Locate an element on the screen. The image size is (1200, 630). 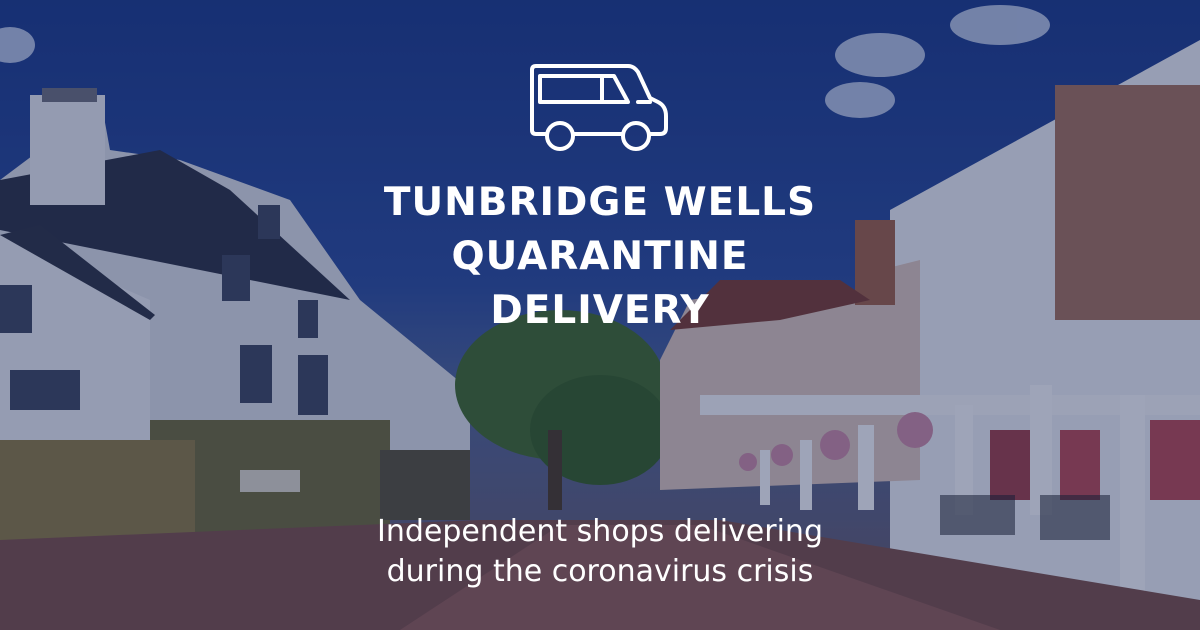
title-line-2: QUARANTINE is located at coordinates (600, 256).